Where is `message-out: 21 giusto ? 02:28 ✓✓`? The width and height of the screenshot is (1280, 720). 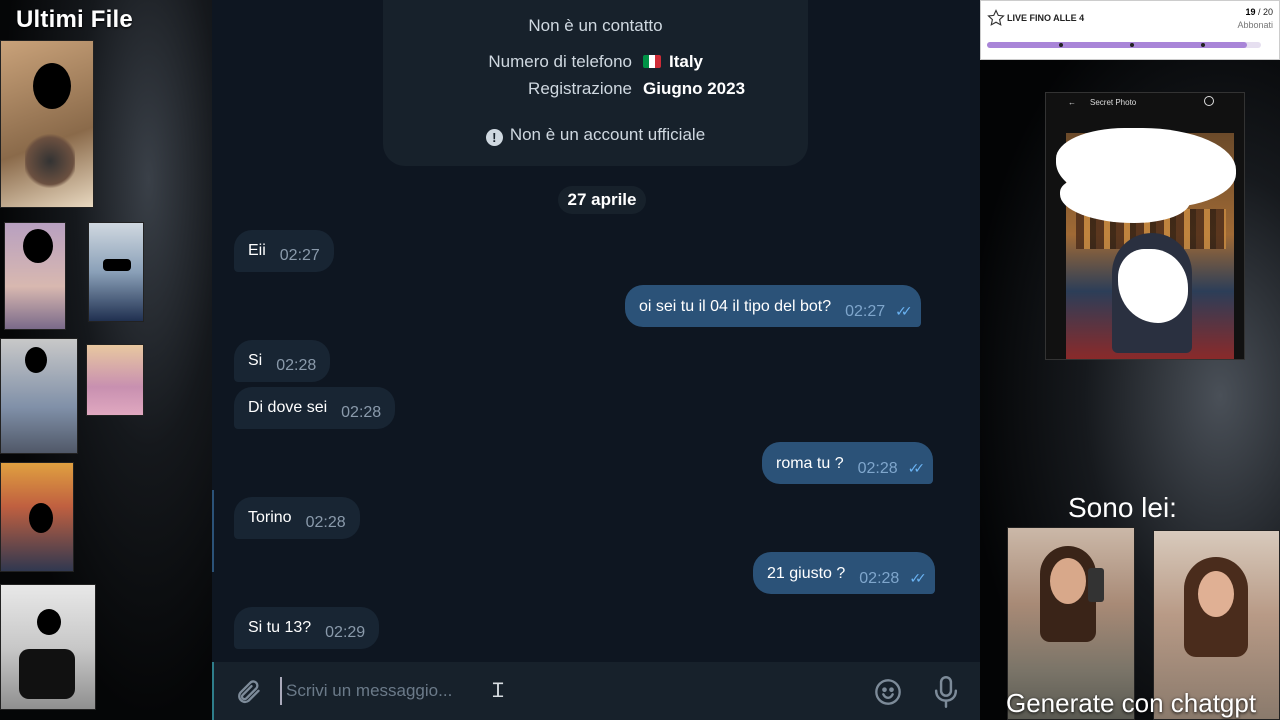 message-out: 21 giusto ? 02:28 ✓✓ is located at coordinates (844, 573).